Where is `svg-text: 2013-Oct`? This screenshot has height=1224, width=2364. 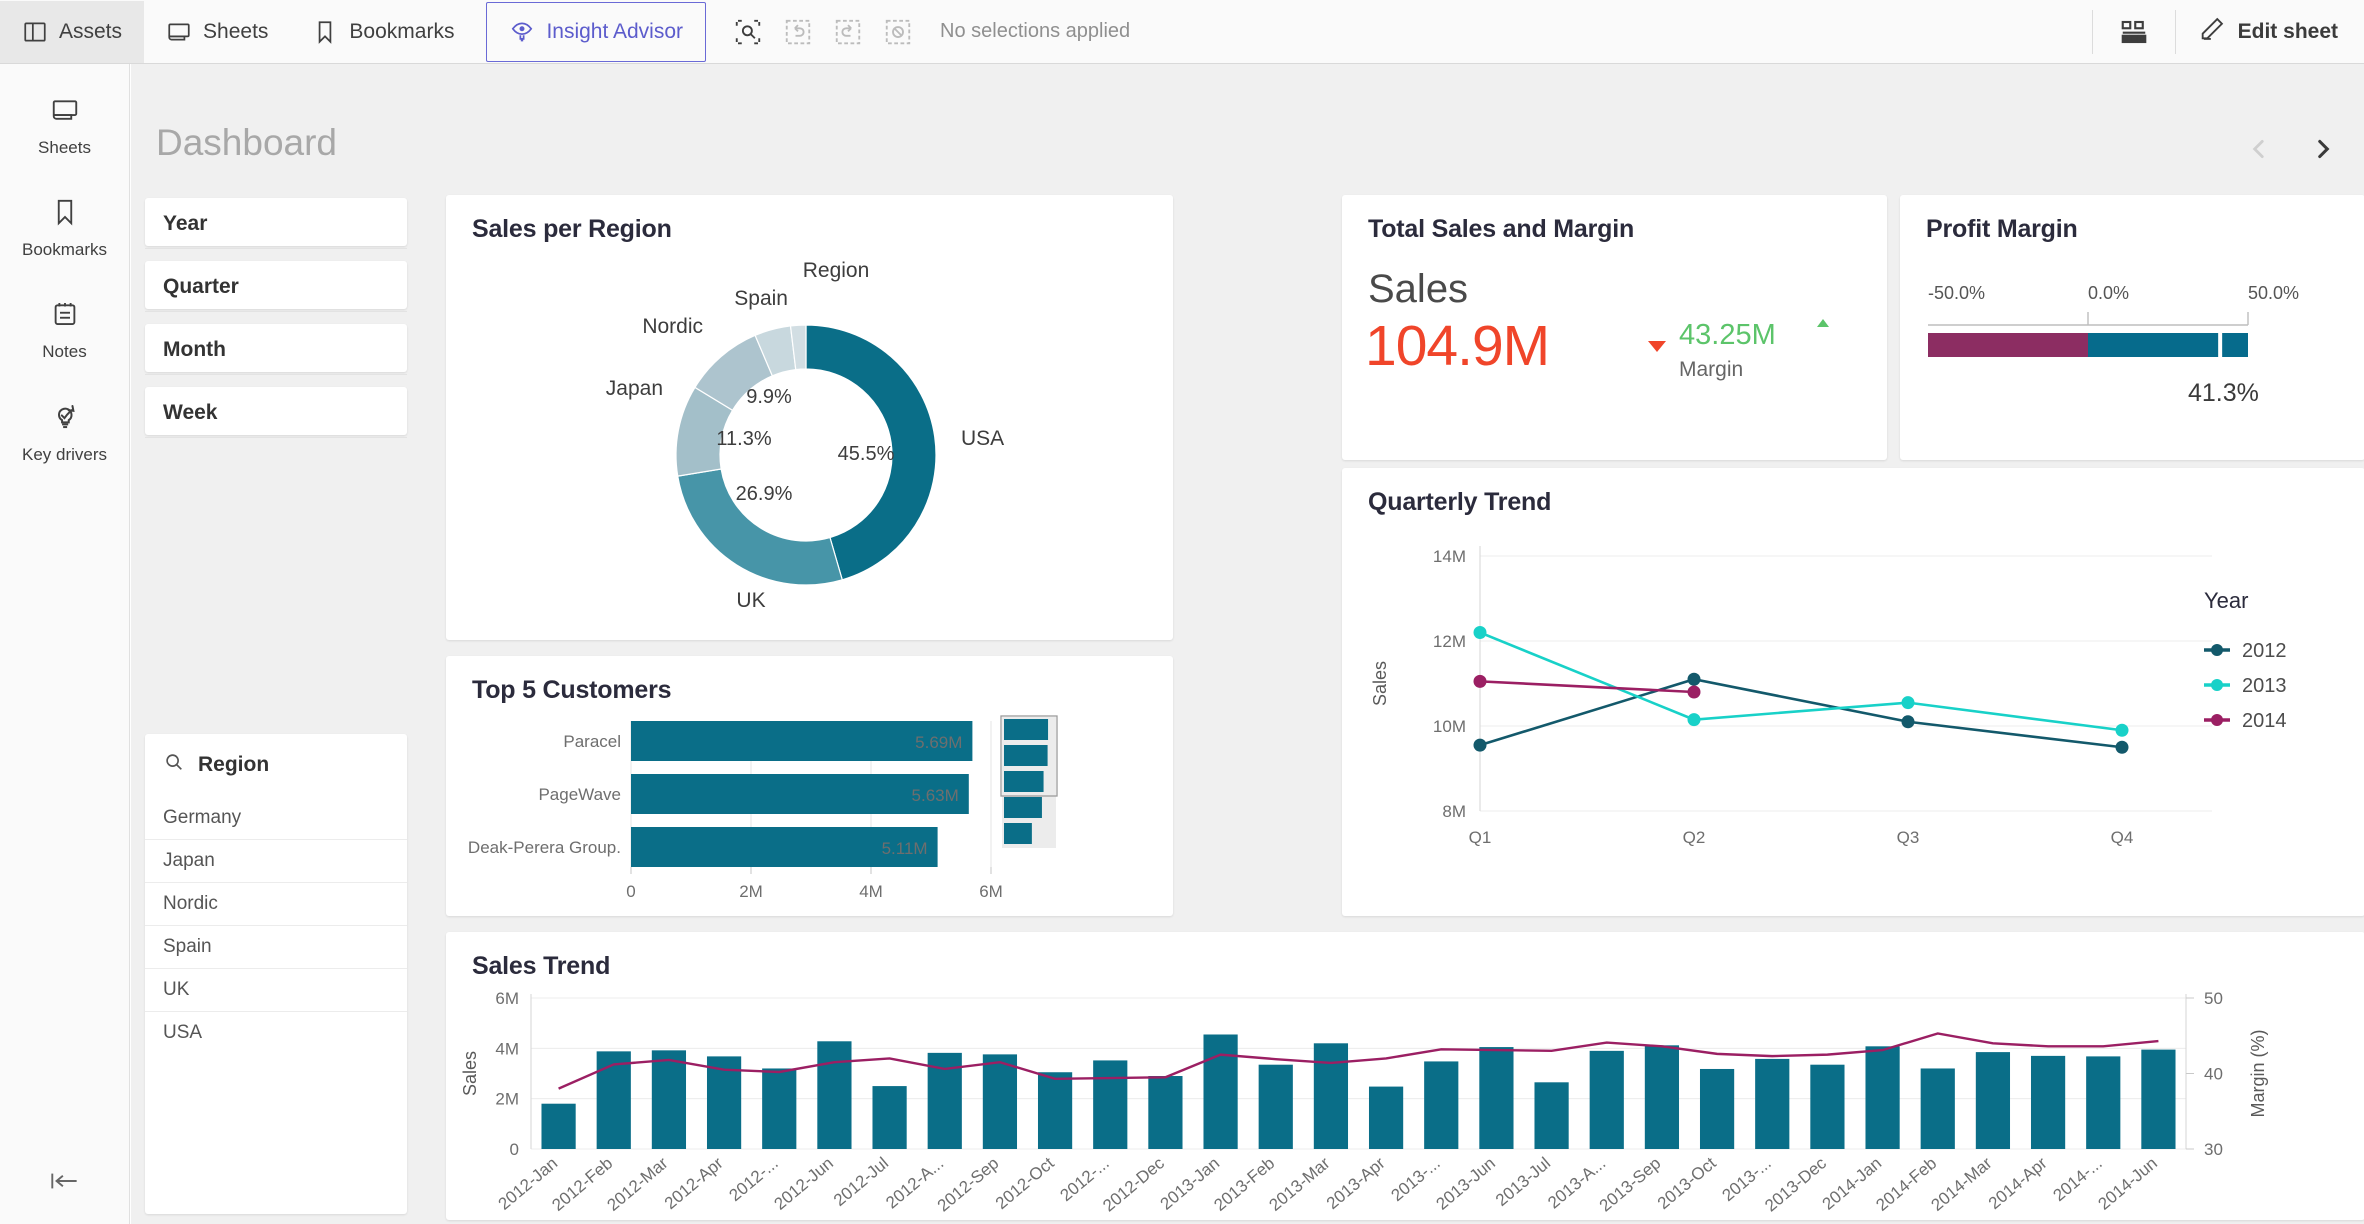
svg-text: 2013-Oct is located at coordinates (1687, 1183).